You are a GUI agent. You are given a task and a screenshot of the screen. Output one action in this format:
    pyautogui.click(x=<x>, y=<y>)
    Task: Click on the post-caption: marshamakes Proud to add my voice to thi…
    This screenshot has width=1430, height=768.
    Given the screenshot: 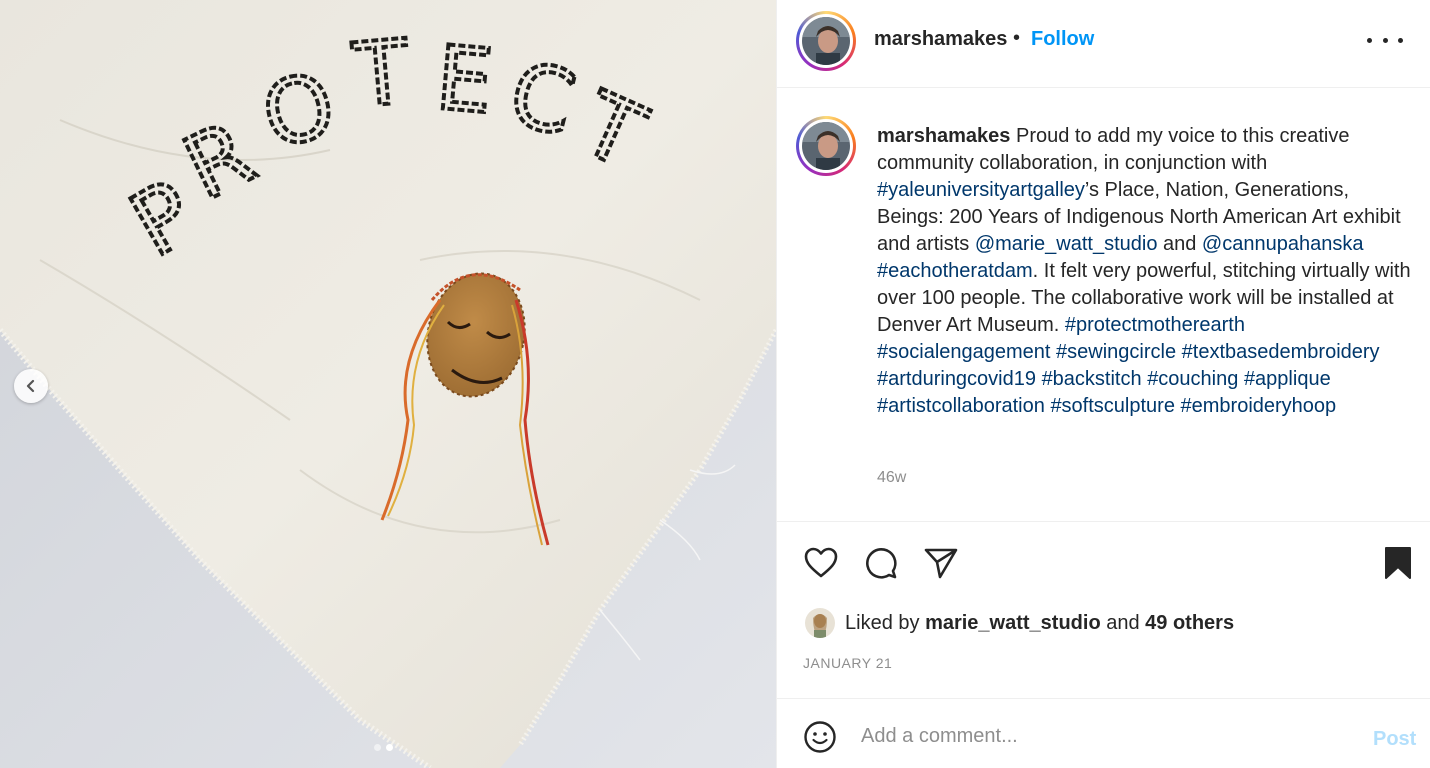 What is the action you would take?
    pyautogui.click(x=1147, y=271)
    